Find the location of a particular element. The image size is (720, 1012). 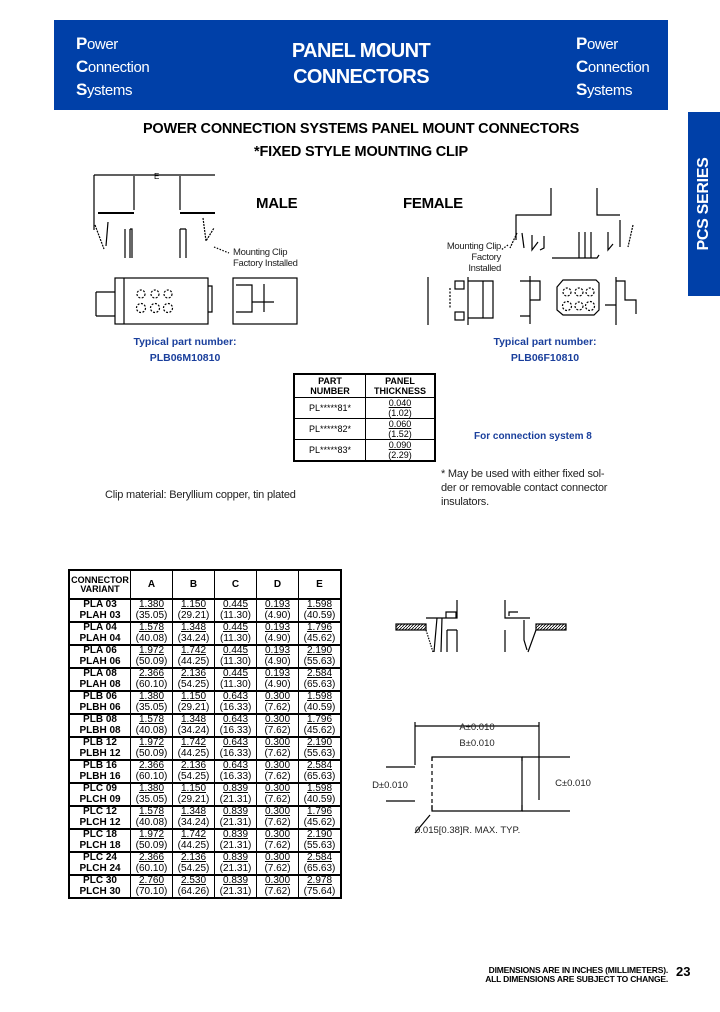

cutout-a-label: A±0.010 is located at coordinates (476, 727).